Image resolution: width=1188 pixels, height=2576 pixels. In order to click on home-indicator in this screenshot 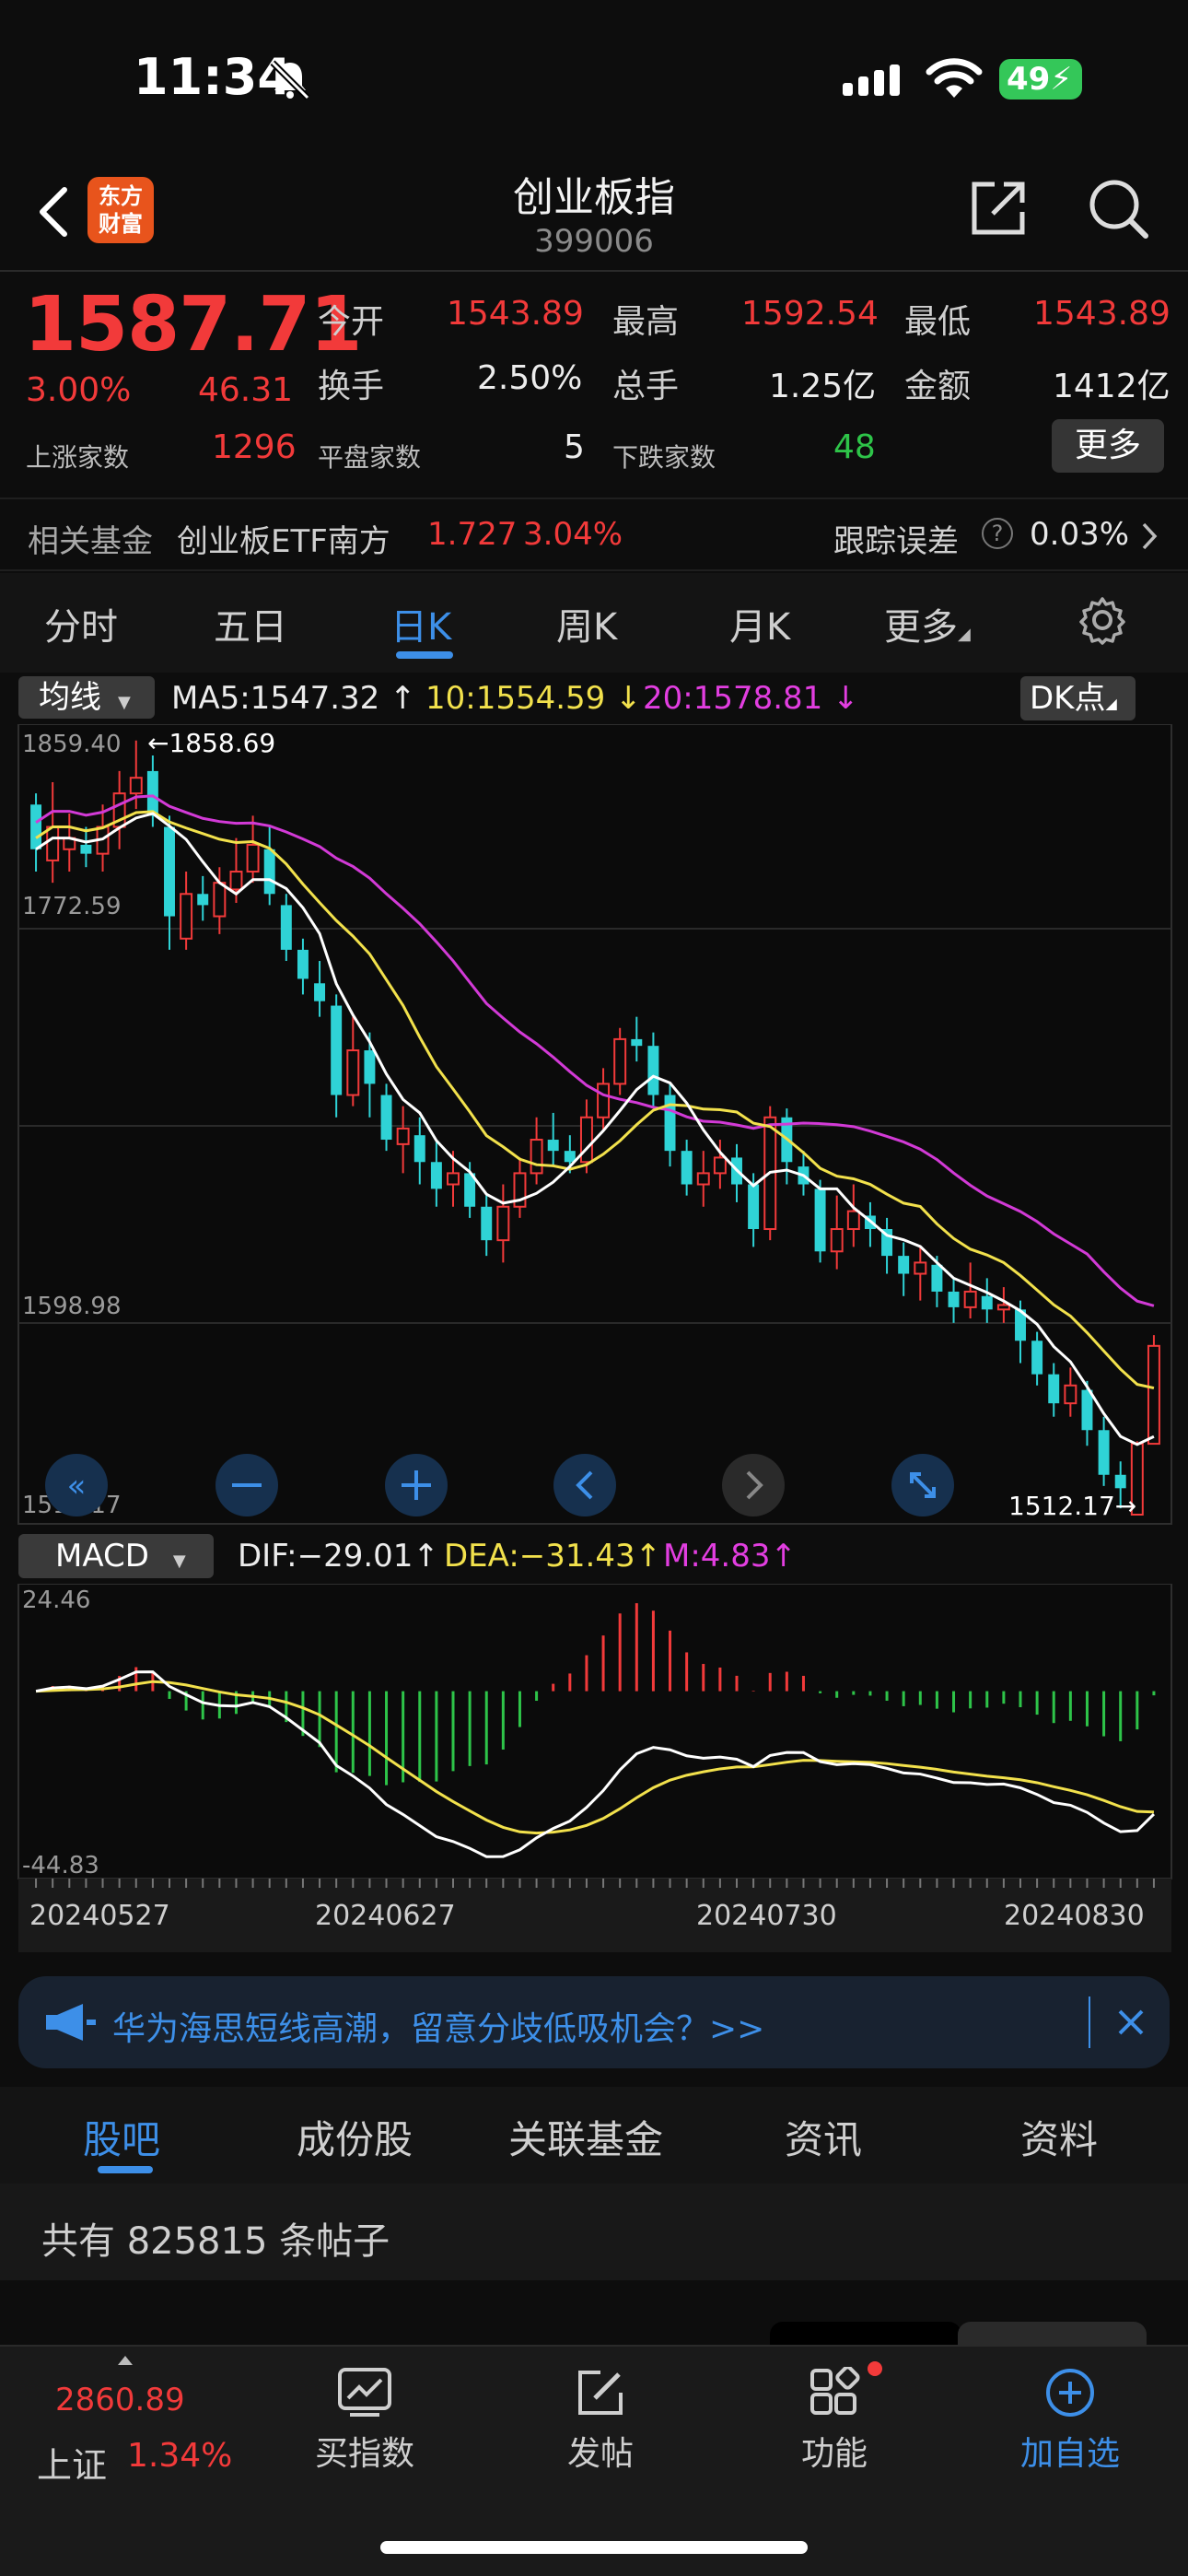, I will do `click(594, 2547)`.